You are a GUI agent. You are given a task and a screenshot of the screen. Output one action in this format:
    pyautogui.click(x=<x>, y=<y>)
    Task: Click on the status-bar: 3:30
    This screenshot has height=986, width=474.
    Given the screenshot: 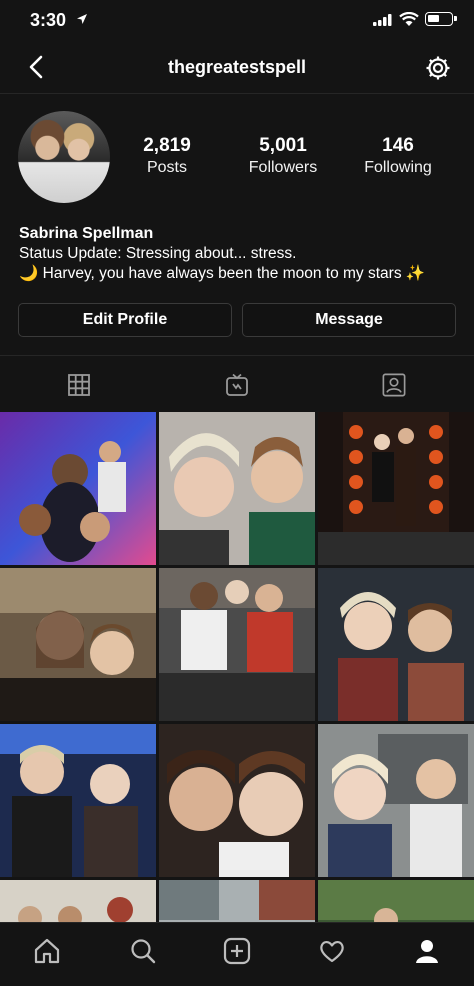 What is the action you would take?
    pyautogui.click(x=237, y=20)
    